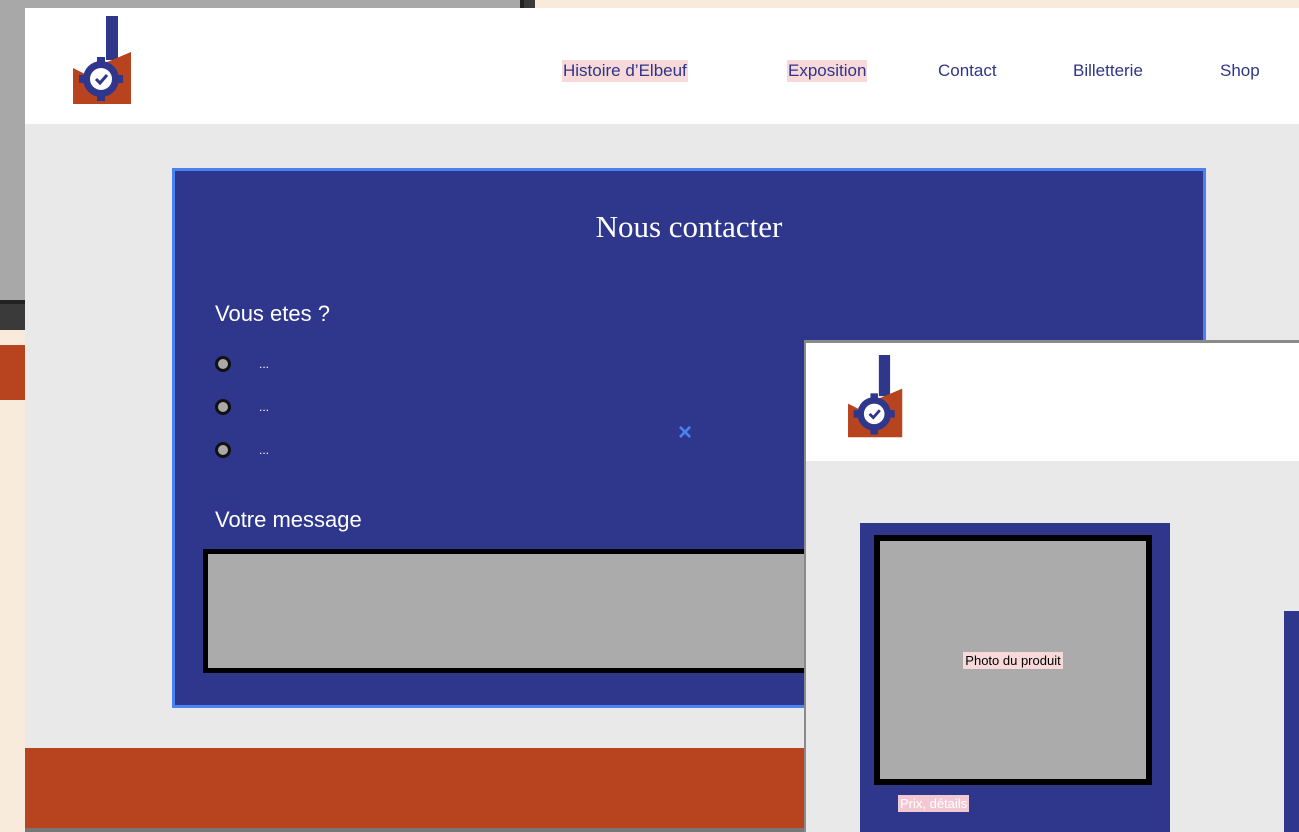 Image resolution: width=1299 pixels, height=832 pixels. Describe the element at coordinates (1108, 71) in the screenshot. I see `nav-billetterie: Billetterie` at that location.